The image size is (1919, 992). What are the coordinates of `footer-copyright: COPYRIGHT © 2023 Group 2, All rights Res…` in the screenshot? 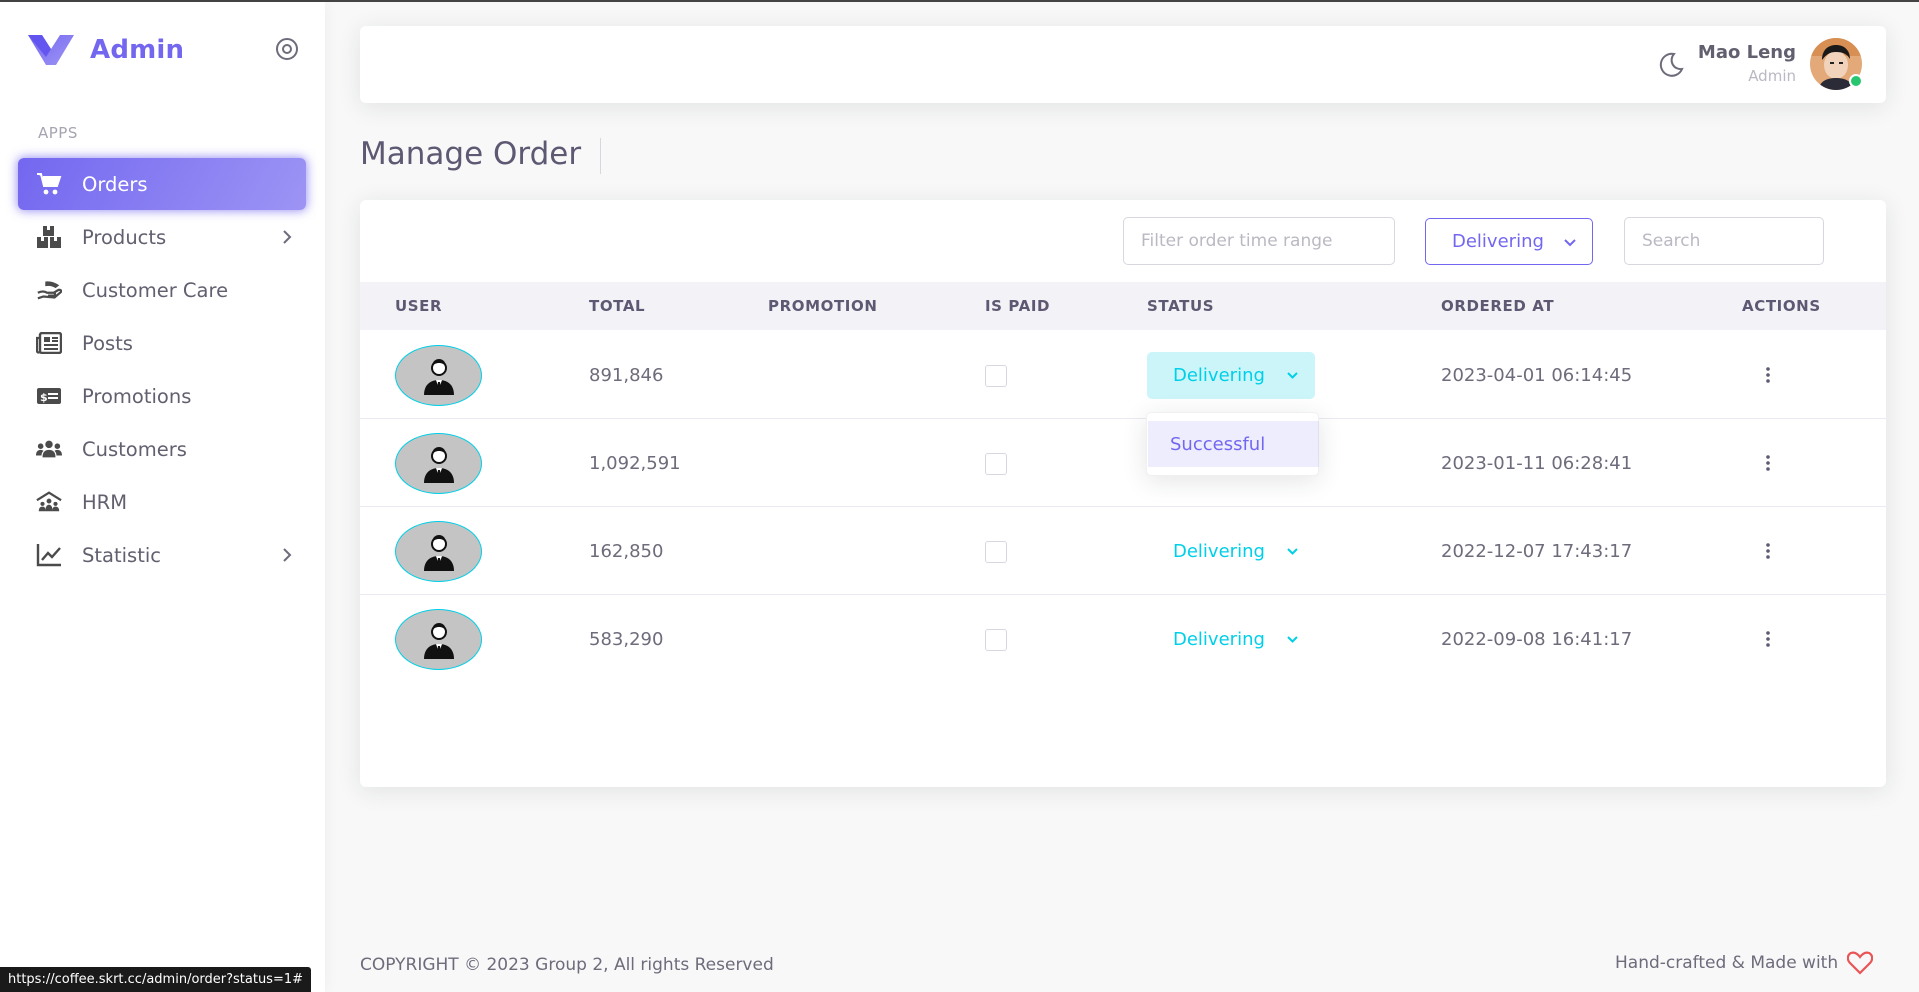 It's located at (567, 965).